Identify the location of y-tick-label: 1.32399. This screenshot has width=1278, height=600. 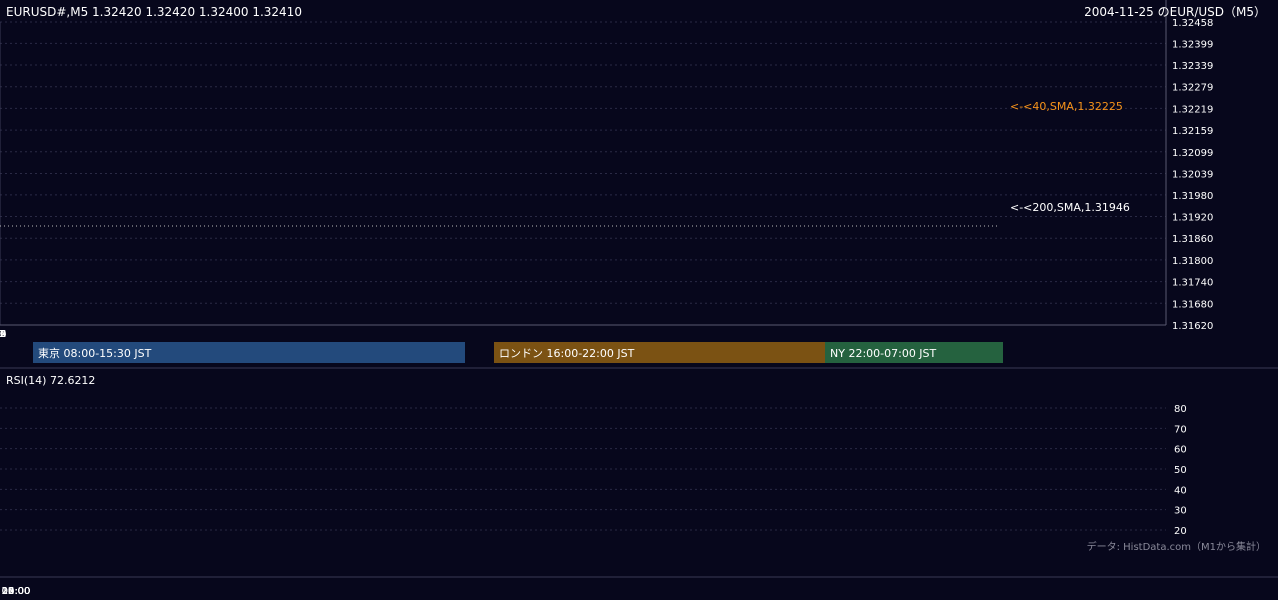
(1192, 44).